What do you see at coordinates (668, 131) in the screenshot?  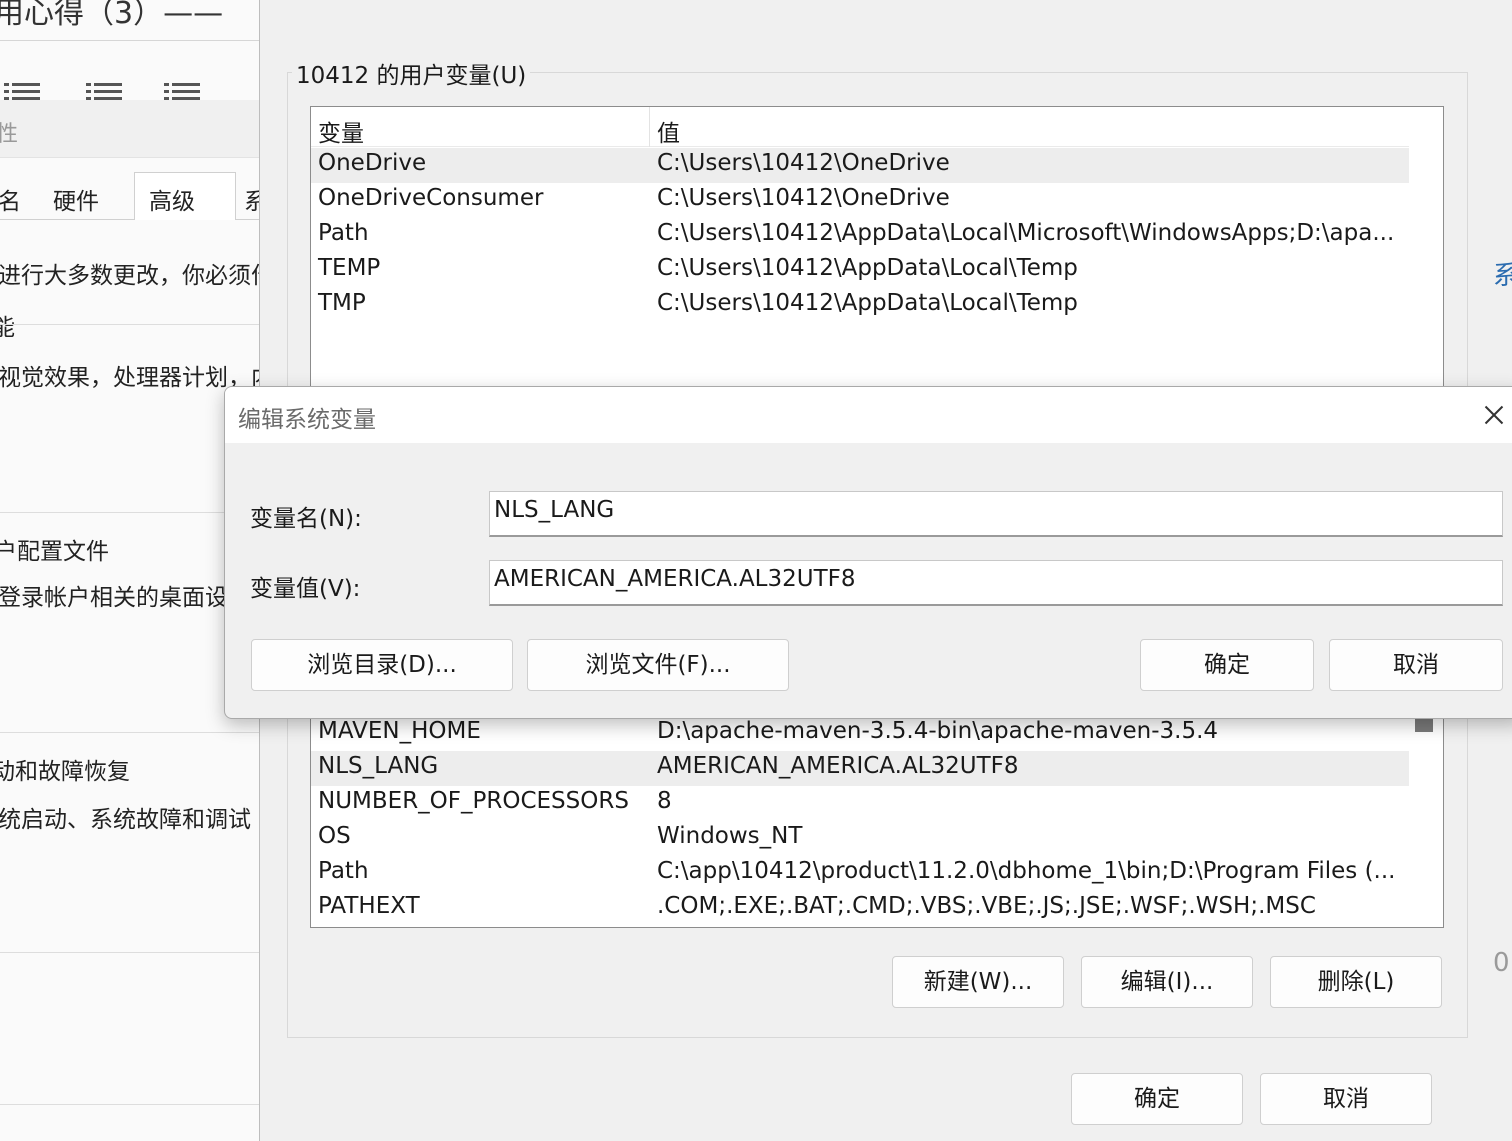 I see `column-header-value: 值` at bounding box center [668, 131].